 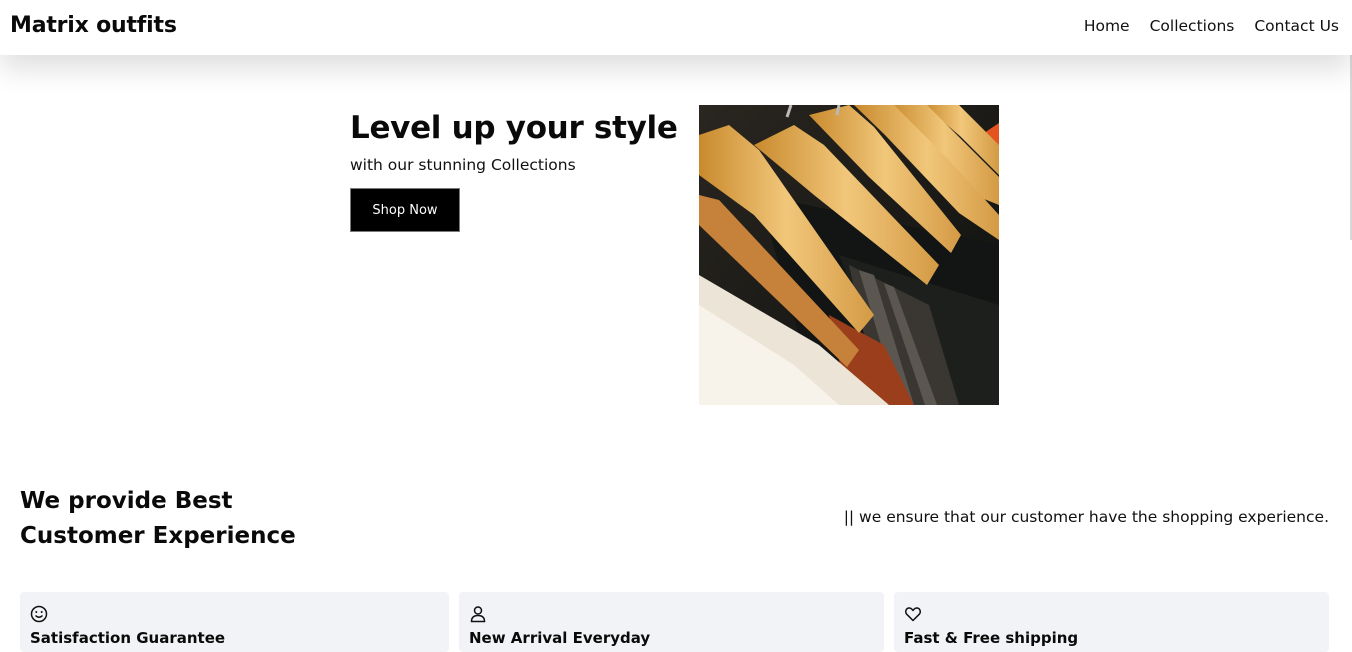 I want to click on shop-now-button: Shop Now, so click(x=405, y=210).